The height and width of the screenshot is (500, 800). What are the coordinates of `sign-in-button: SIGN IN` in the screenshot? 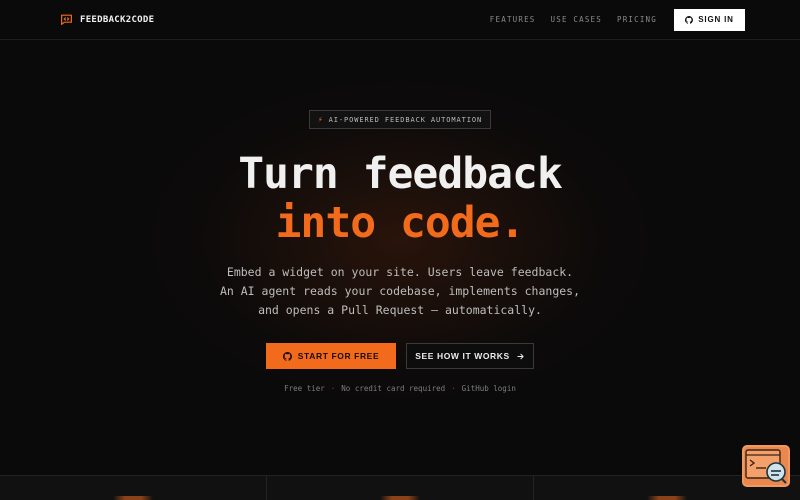 It's located at (709, 19).